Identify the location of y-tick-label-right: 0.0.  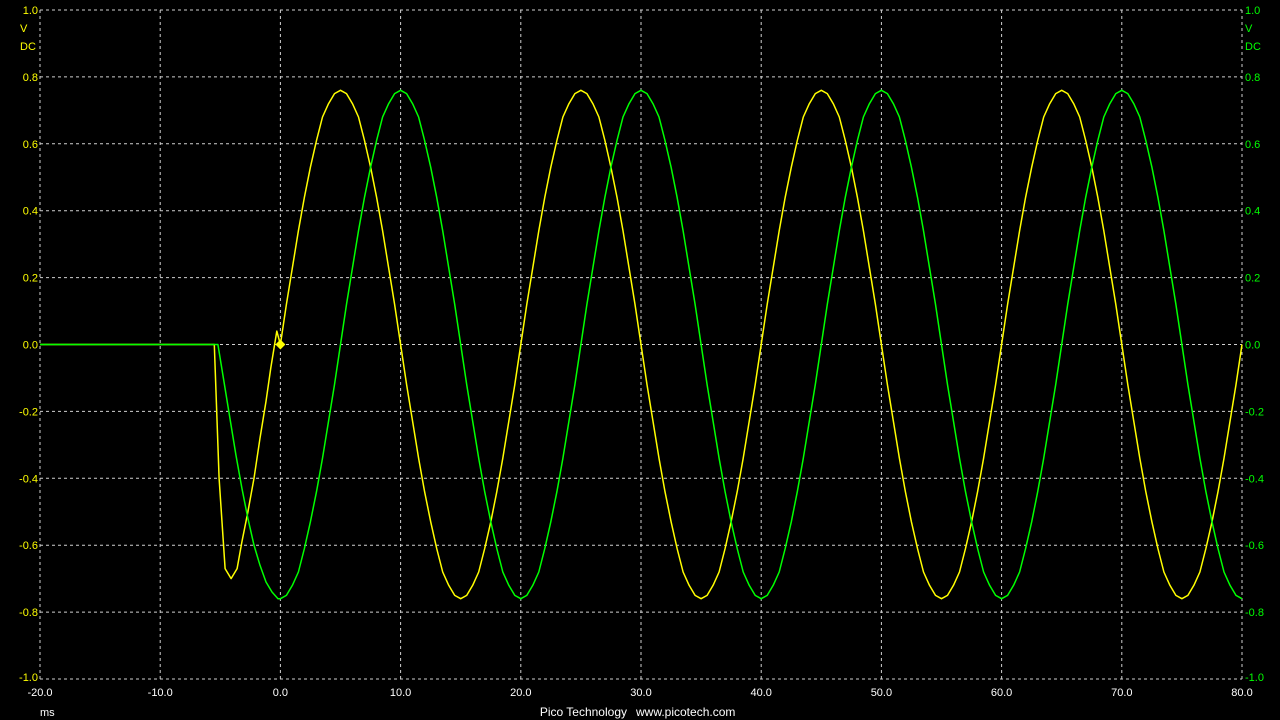
(1252, 346).